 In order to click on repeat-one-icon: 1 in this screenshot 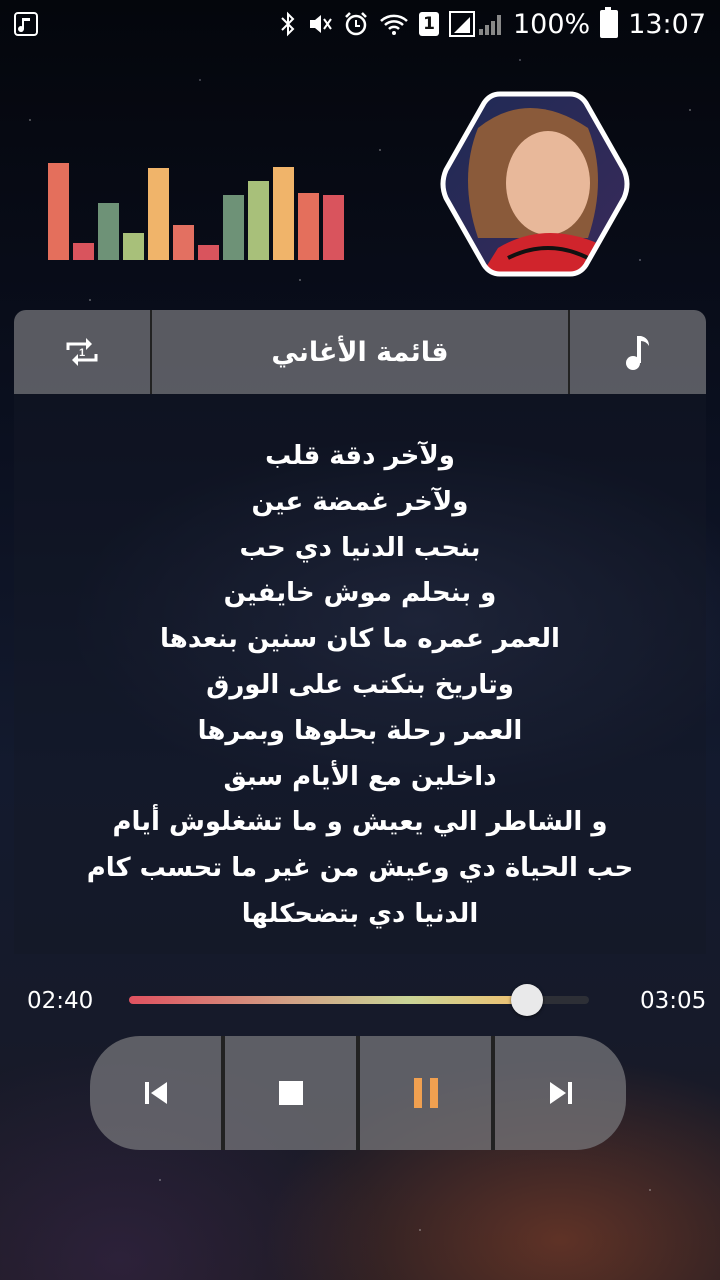, I will do `click(82, 352)`.